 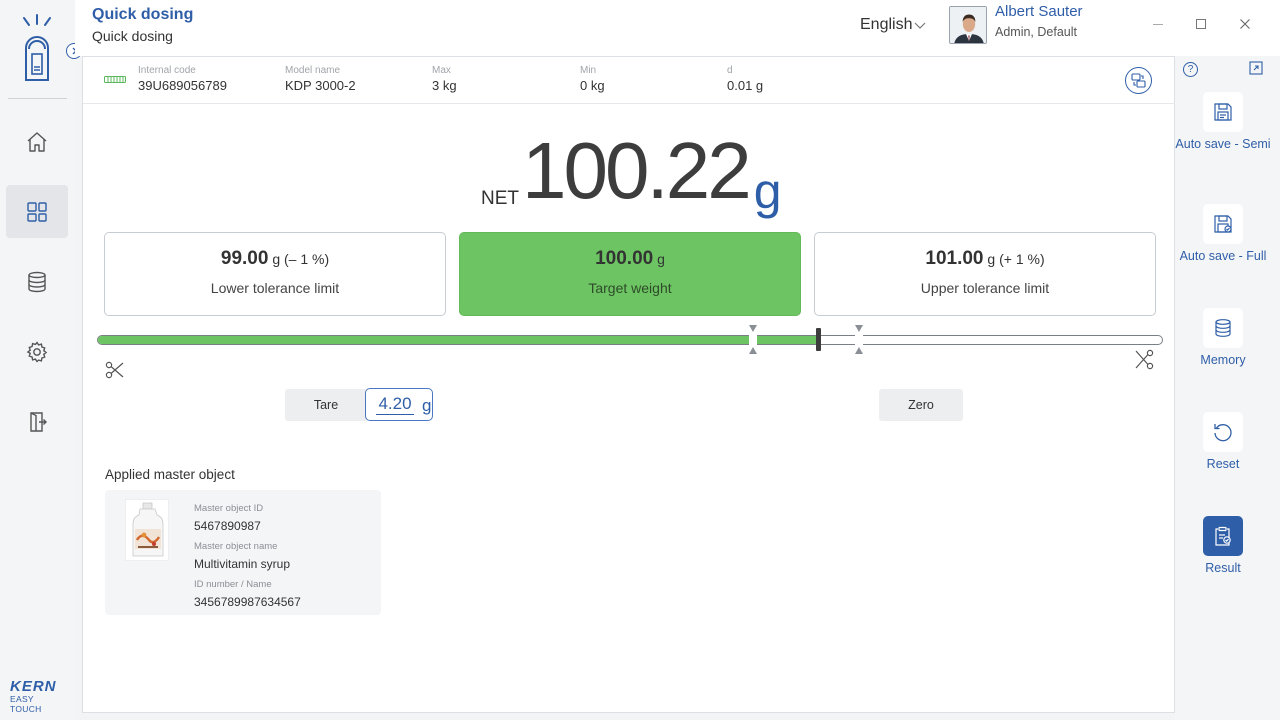 I want to click on chevron-down-icon, so click(x=920, y=25).